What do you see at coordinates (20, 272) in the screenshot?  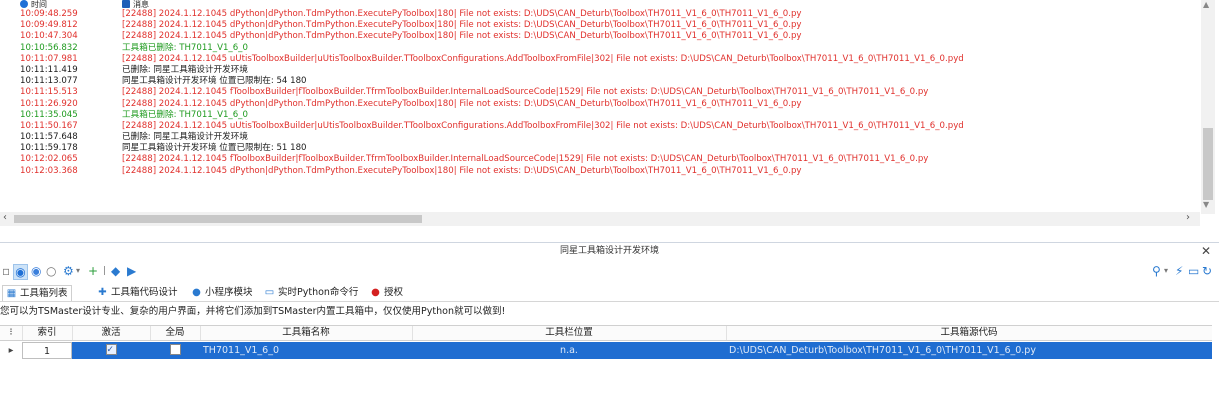 I see `run-icon: ◉` at bounding box center [20, 272].